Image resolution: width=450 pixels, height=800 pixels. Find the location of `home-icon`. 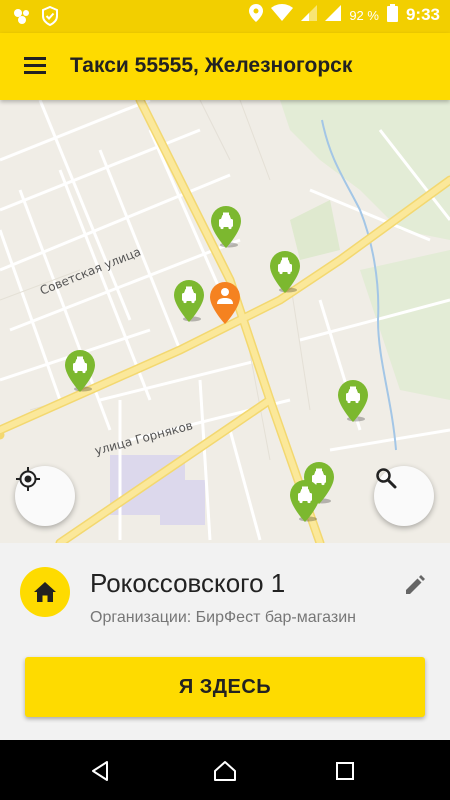

home-icon is located at coordinates (45, 592).